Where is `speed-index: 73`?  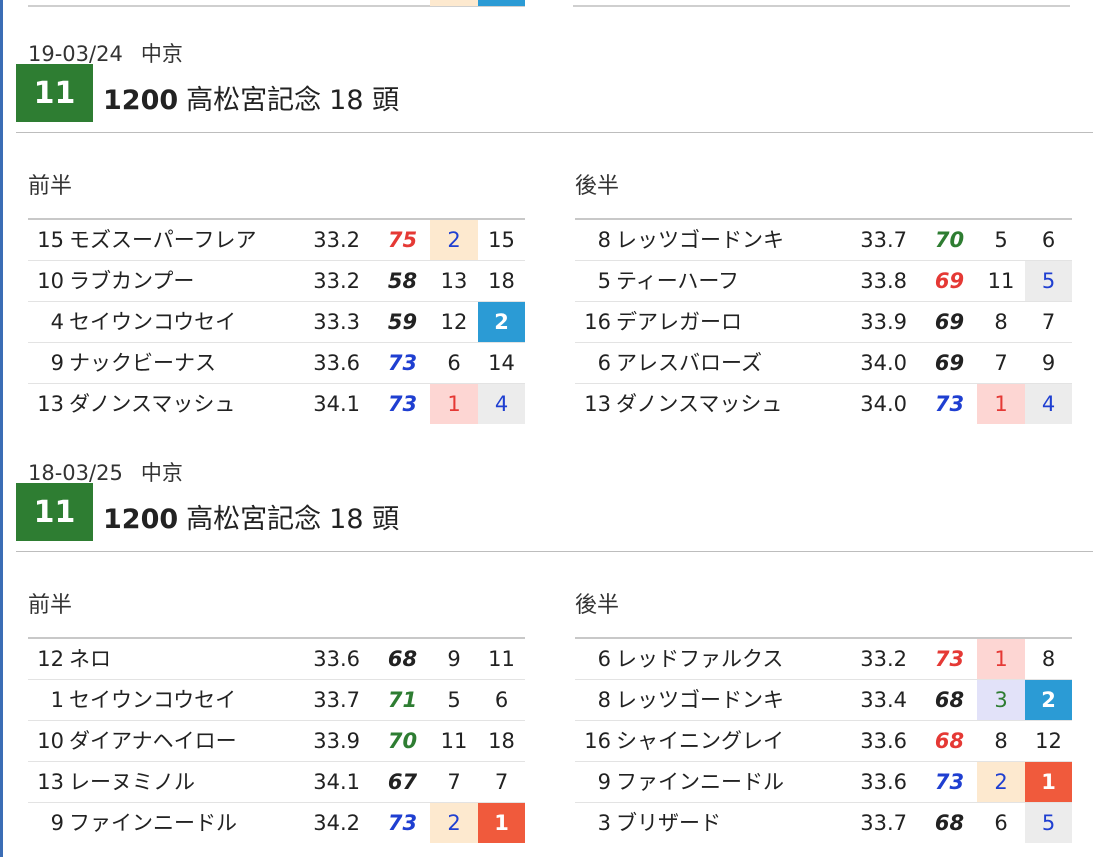 speed-index: 73 is located at coordinates (402, 363).